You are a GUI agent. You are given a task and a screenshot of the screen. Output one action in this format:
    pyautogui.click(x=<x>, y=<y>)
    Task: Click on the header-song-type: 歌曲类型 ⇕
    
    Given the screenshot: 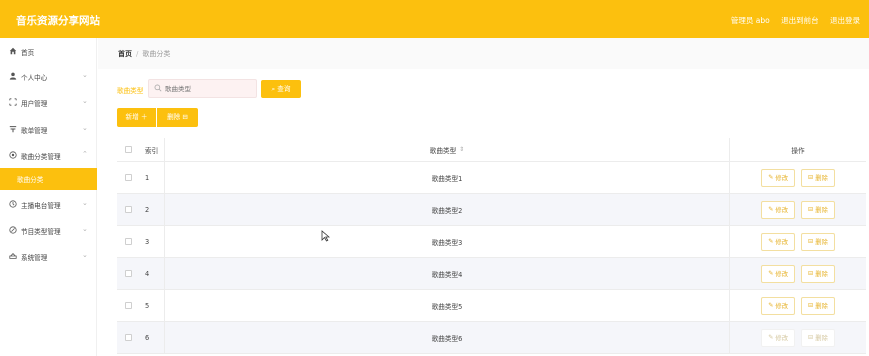 What is the action you would take?
    pyautogui.click(x=447, y=149)
    